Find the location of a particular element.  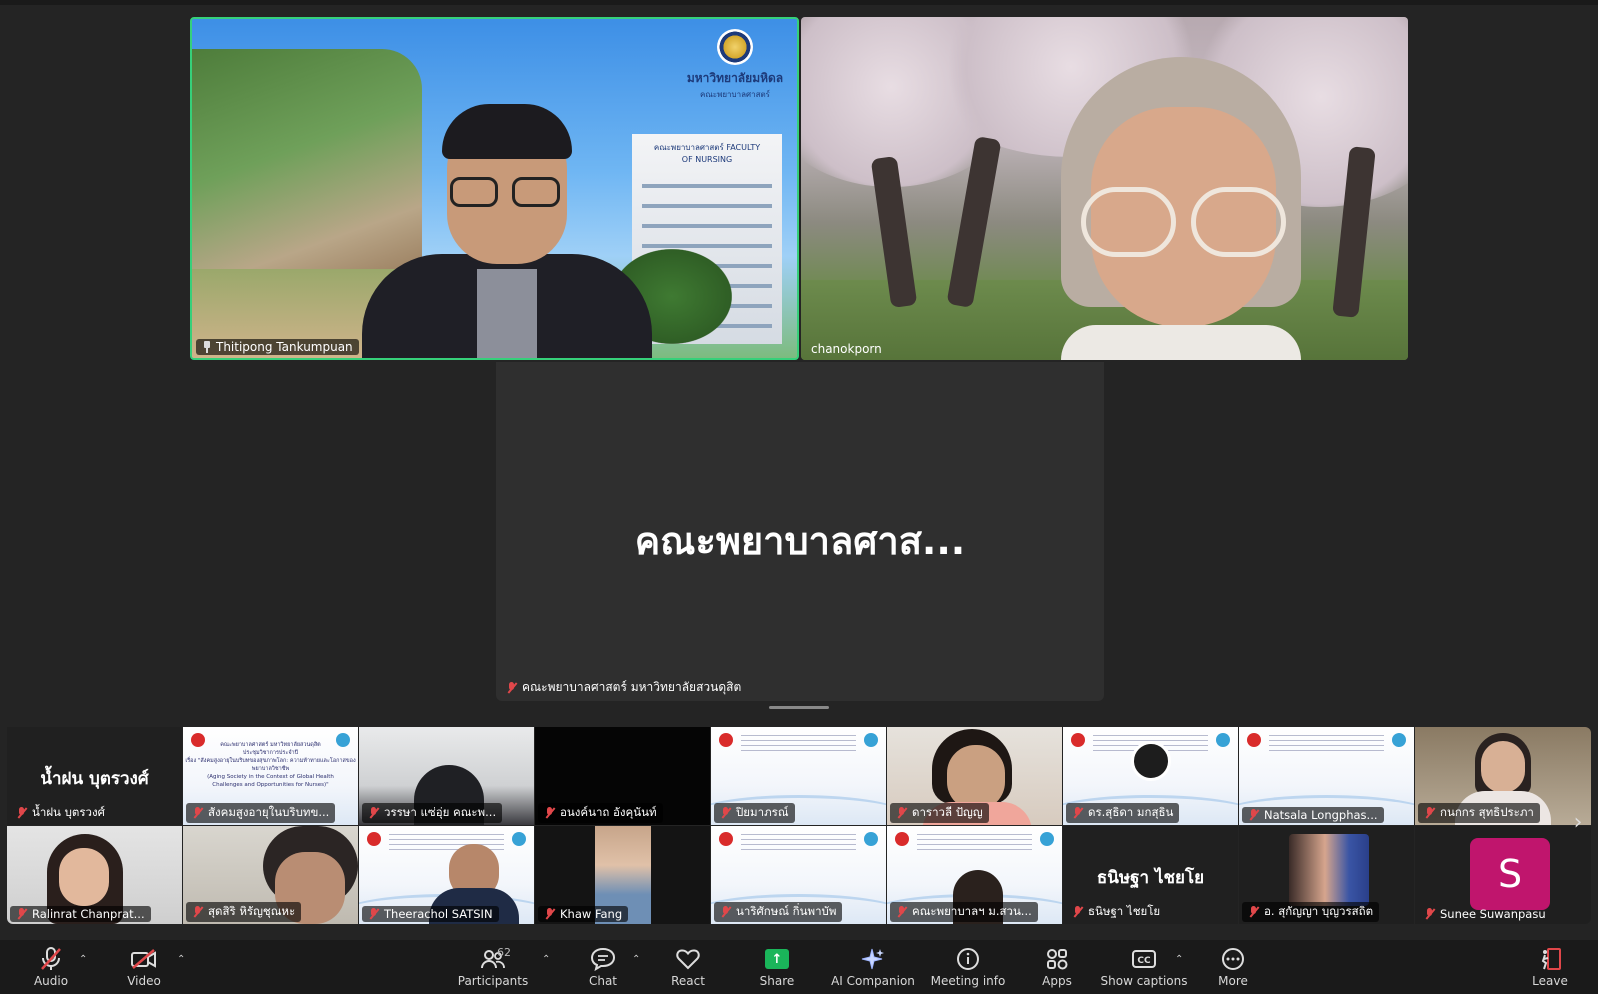

university-logo: มหาวิทยาลัยมหิดล คณะพยาบาลศาสตร์ is located at coordinates (735, 65).